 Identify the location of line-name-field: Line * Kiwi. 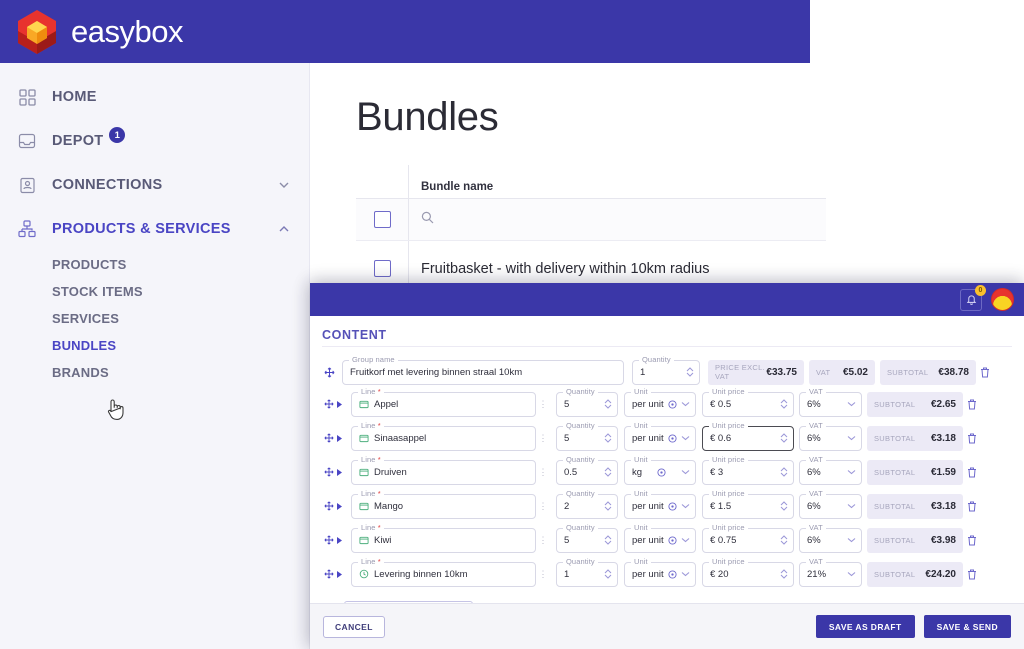
(443, 537).